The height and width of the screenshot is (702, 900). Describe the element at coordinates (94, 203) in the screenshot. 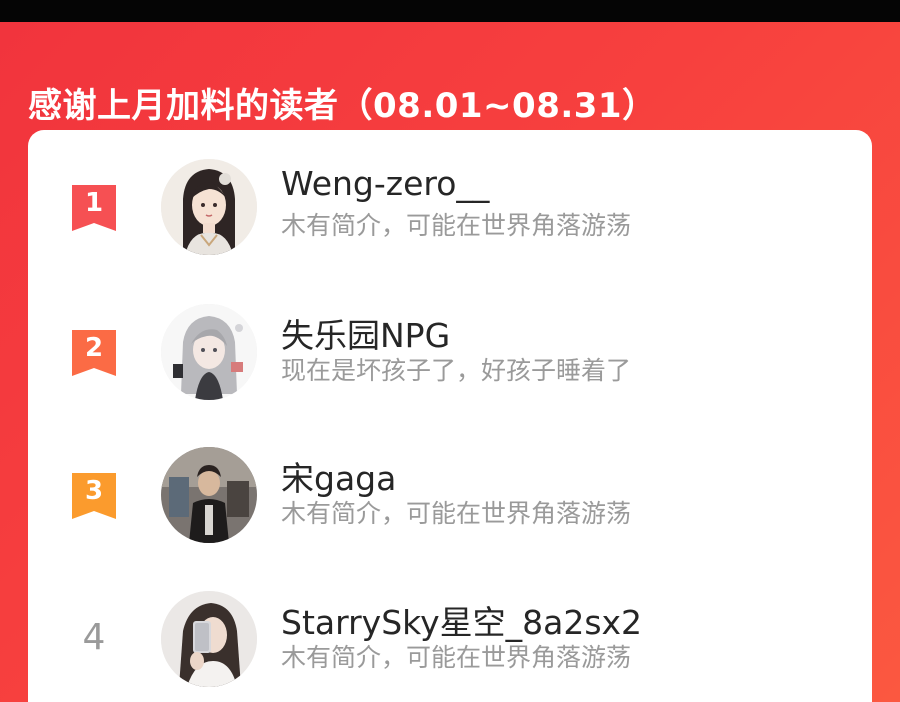

I see `rank-number: 1` at that location.